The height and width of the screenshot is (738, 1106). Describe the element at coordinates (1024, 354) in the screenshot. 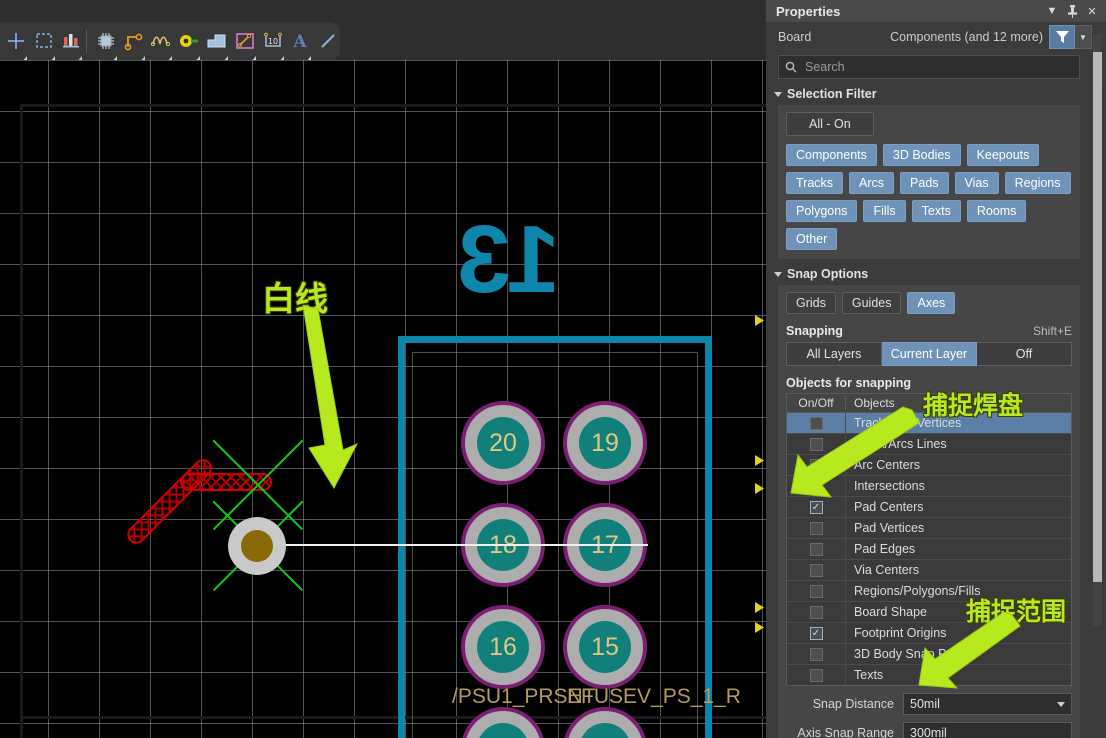

I see `snap-layer-off: Off` at that location.